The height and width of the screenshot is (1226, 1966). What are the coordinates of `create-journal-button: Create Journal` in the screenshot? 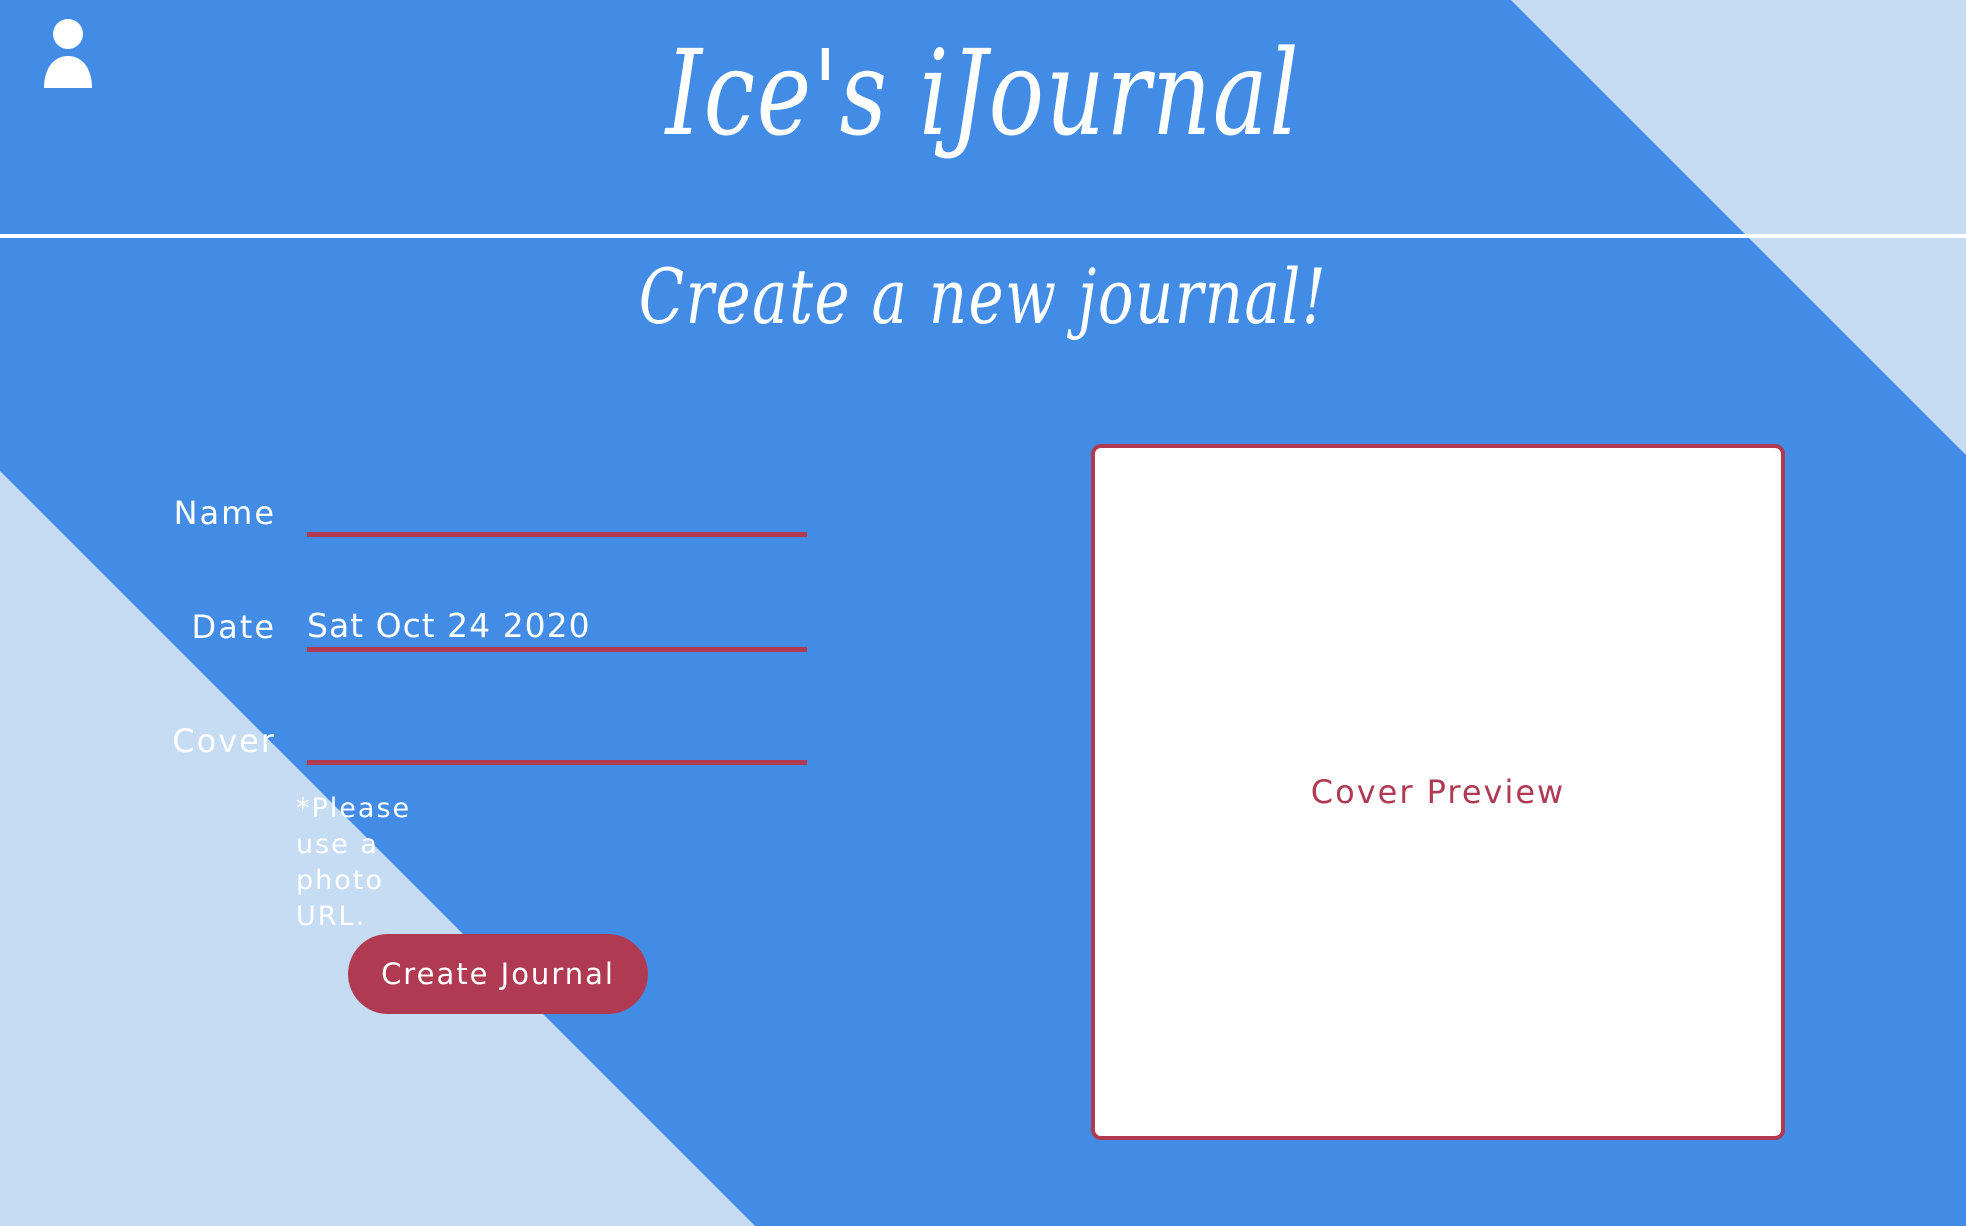 It's located at (498, 974).